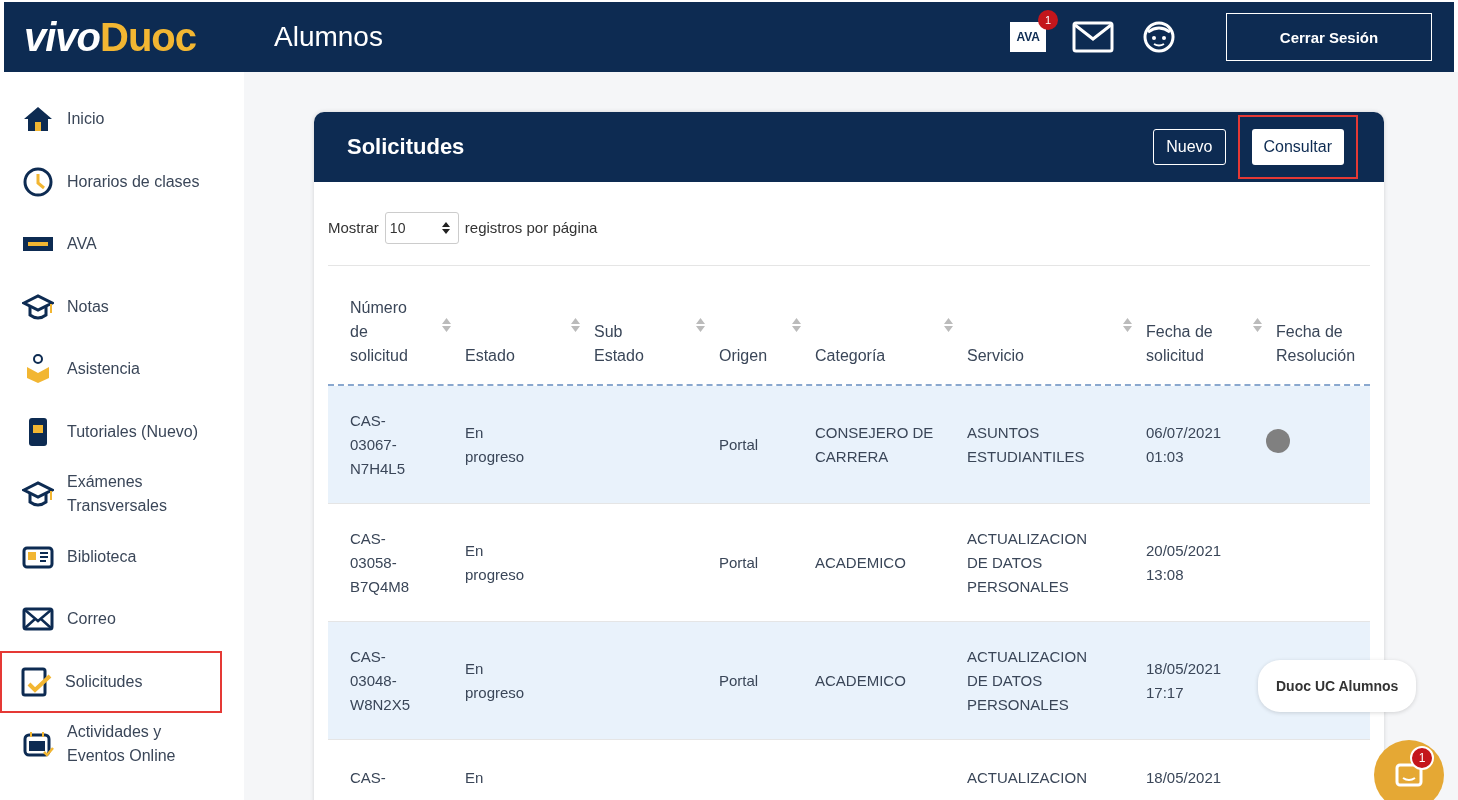 The height and width of the screenshot is (800, 1458). What do you see at coordinates (111, 244) in the screenshot?
I see `sidebar-item: AVA` at bounding box center [111, 244].